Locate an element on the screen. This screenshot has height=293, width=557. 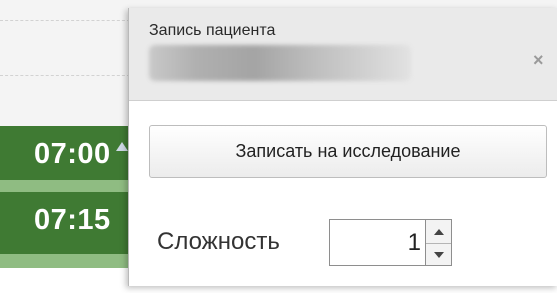
complexity-label: Сложность is located at coordinates (218, 241).